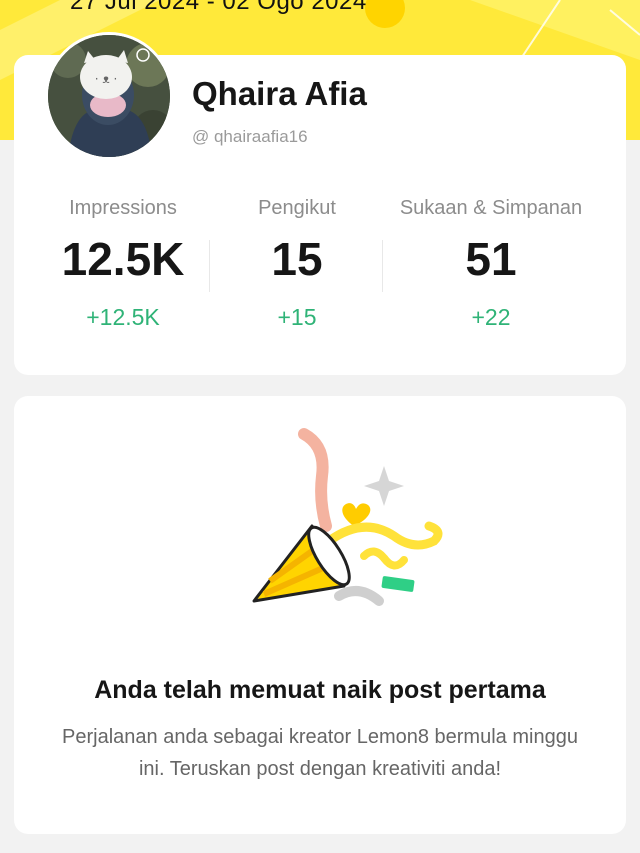 The width and height of the screenshot is (640, 853). What do you see at coordinates (123, 259) in the screenshot?
I see `stat-value: 12.5K` at bounding box center [123, 259].